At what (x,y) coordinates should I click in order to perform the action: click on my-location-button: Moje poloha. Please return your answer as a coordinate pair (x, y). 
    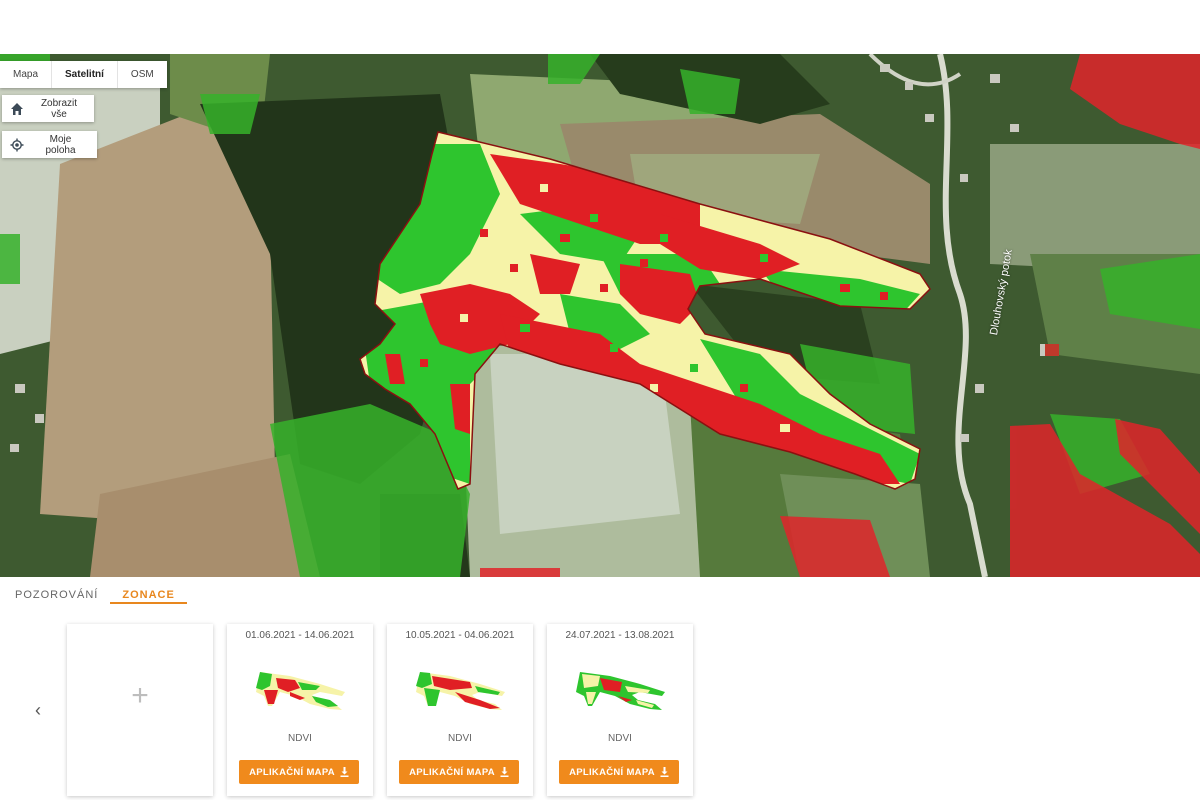
    Looking at the image, I should click on (49, 144).